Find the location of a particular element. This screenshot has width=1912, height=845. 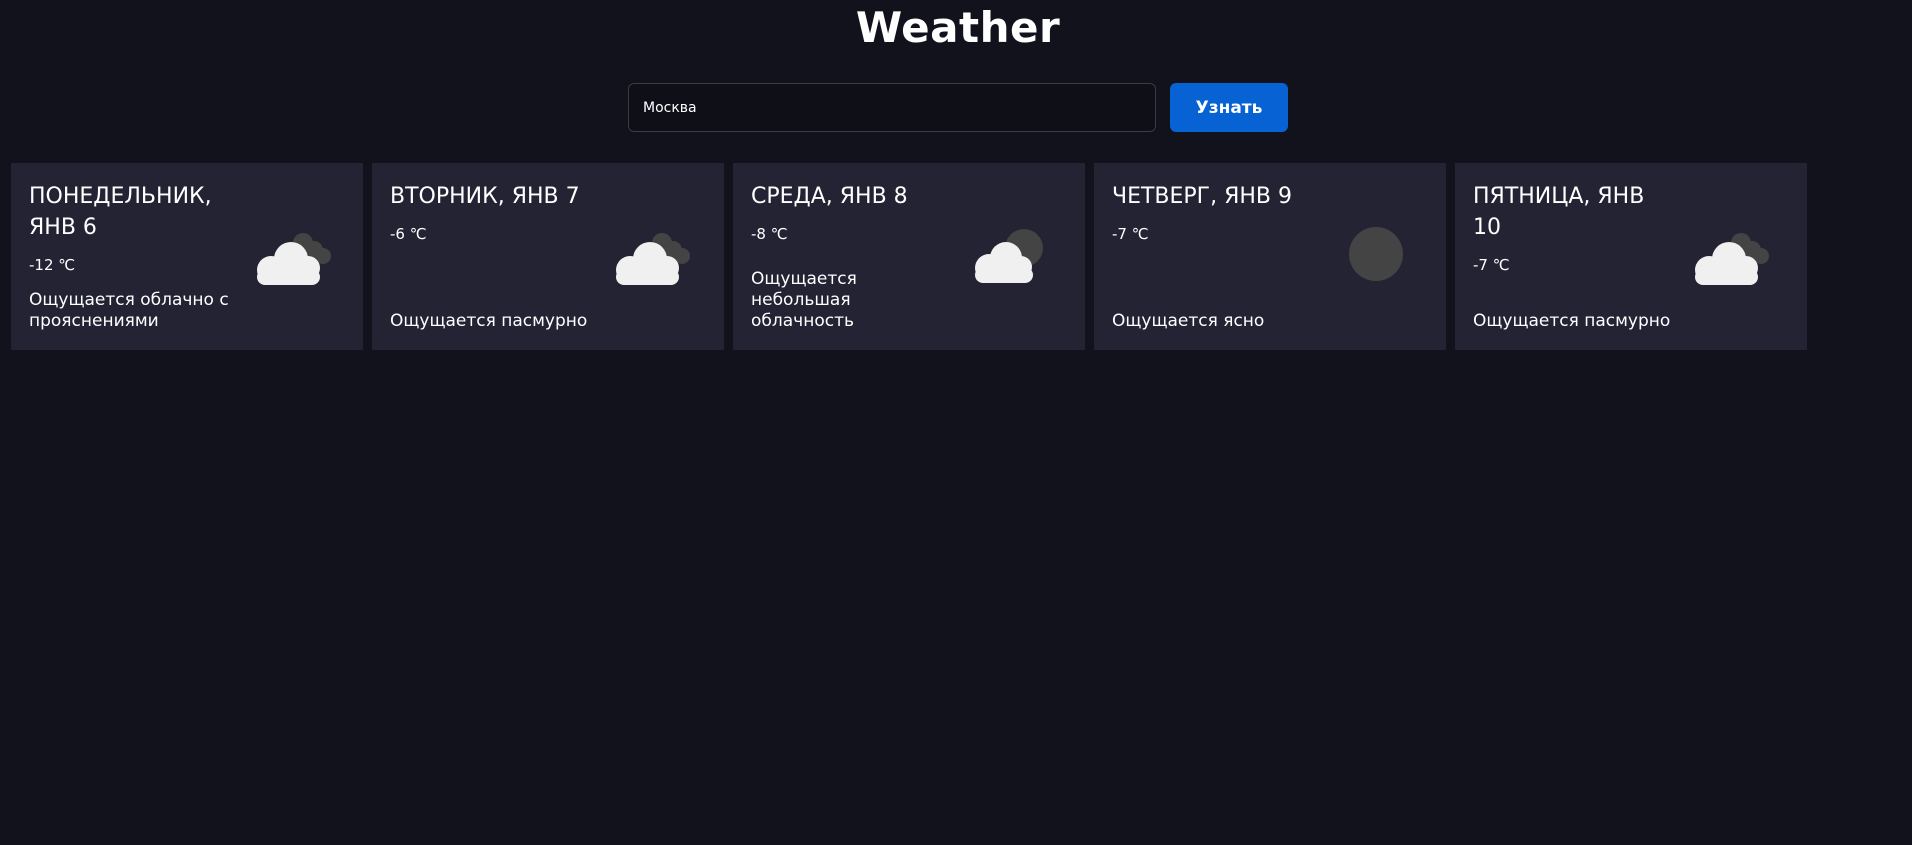

forecast-card: ПЯТНИЦА, ЯНВ 10 -7 ℃ Ощущается пасмурно is located at coordinates (1631, 256).